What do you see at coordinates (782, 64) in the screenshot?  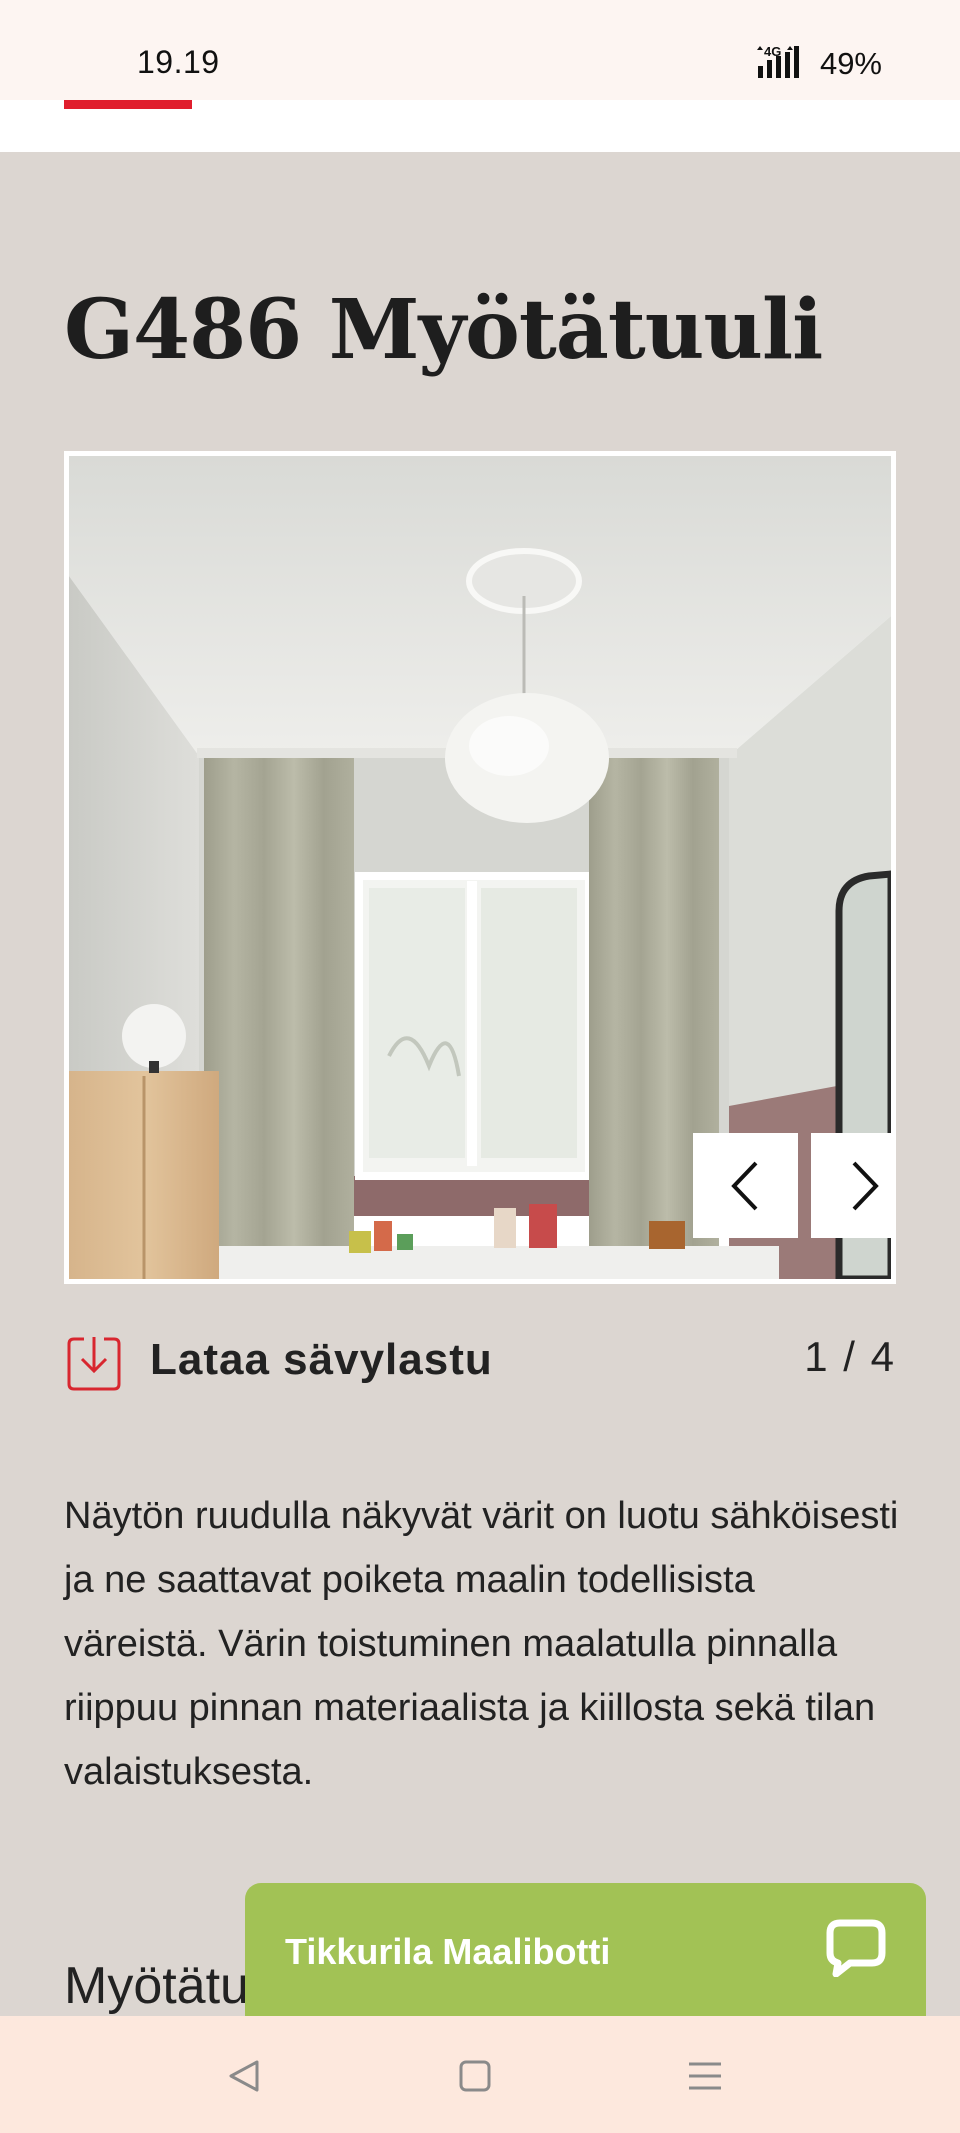 I see `signal-icon: 4G` at bounding box center [782, 64].